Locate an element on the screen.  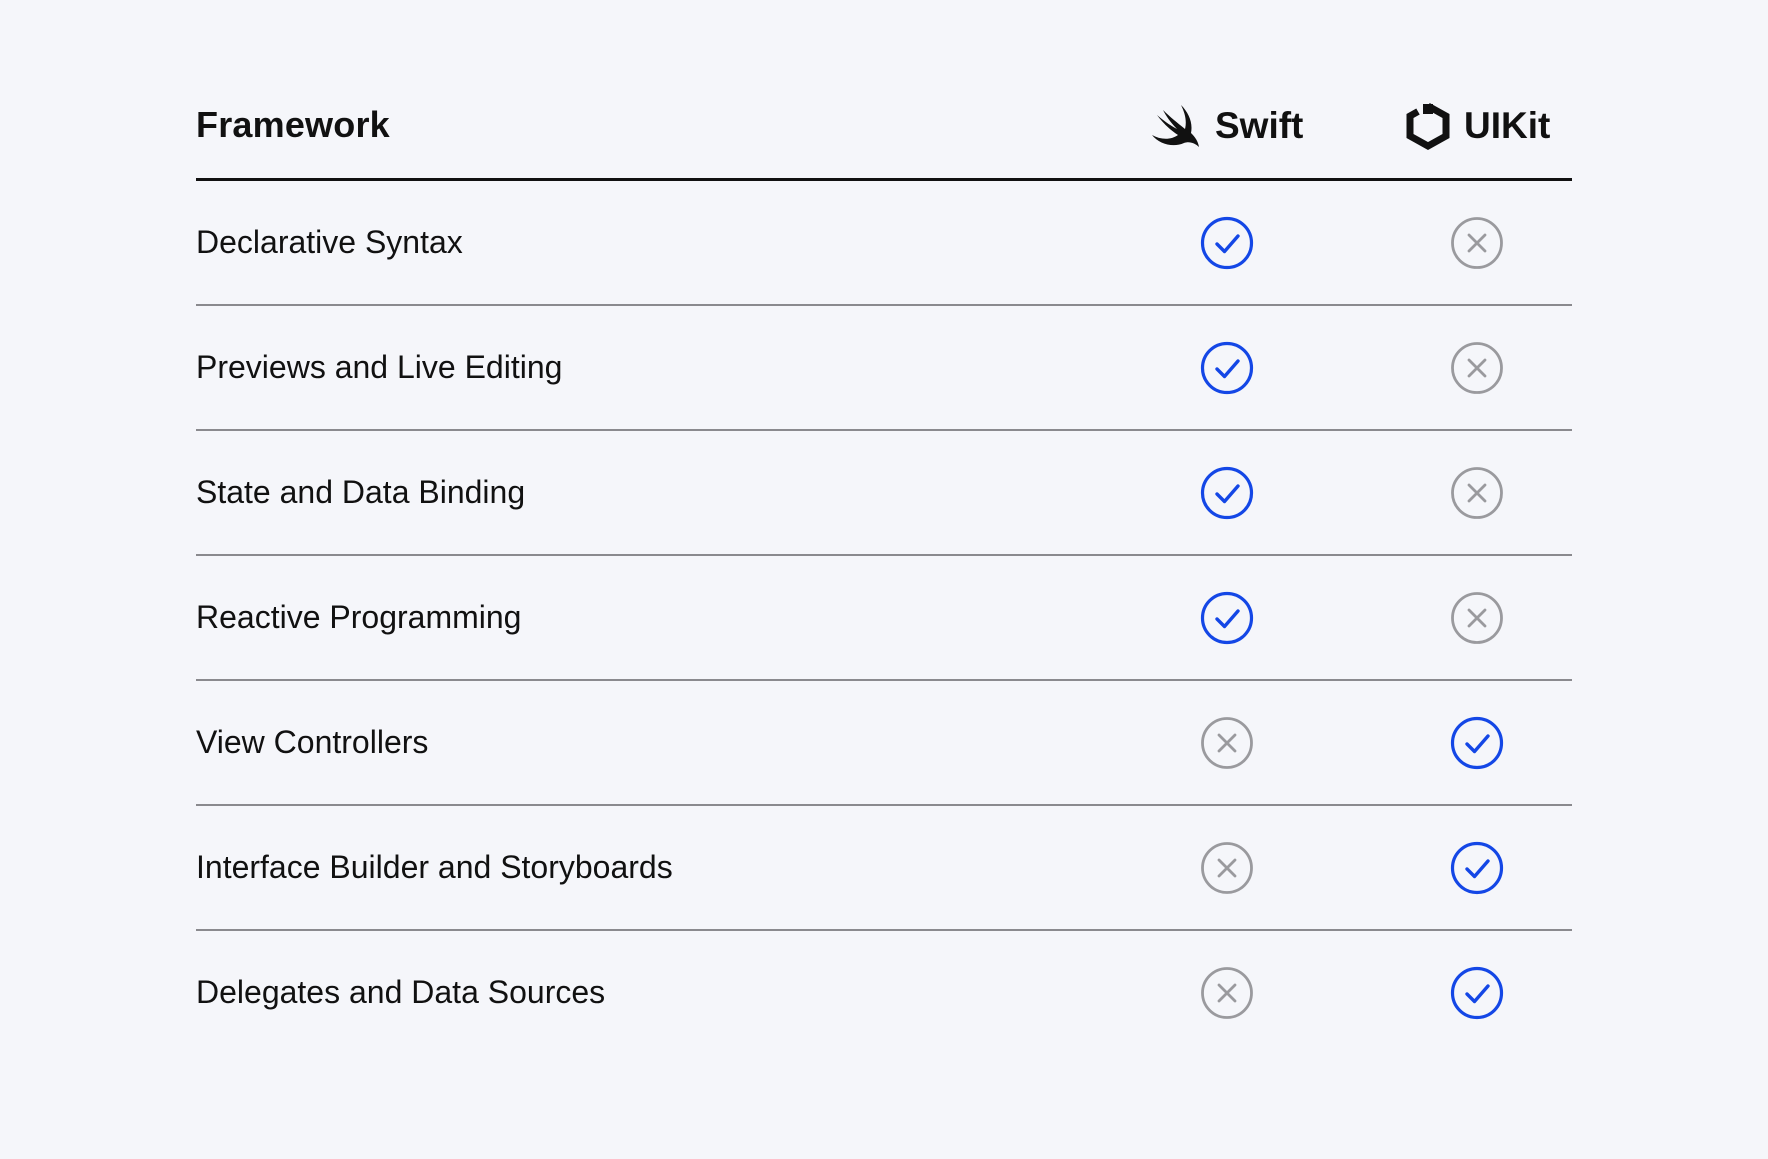
table-header: Framework Swift UIKit is located at coordinates (884, 130).